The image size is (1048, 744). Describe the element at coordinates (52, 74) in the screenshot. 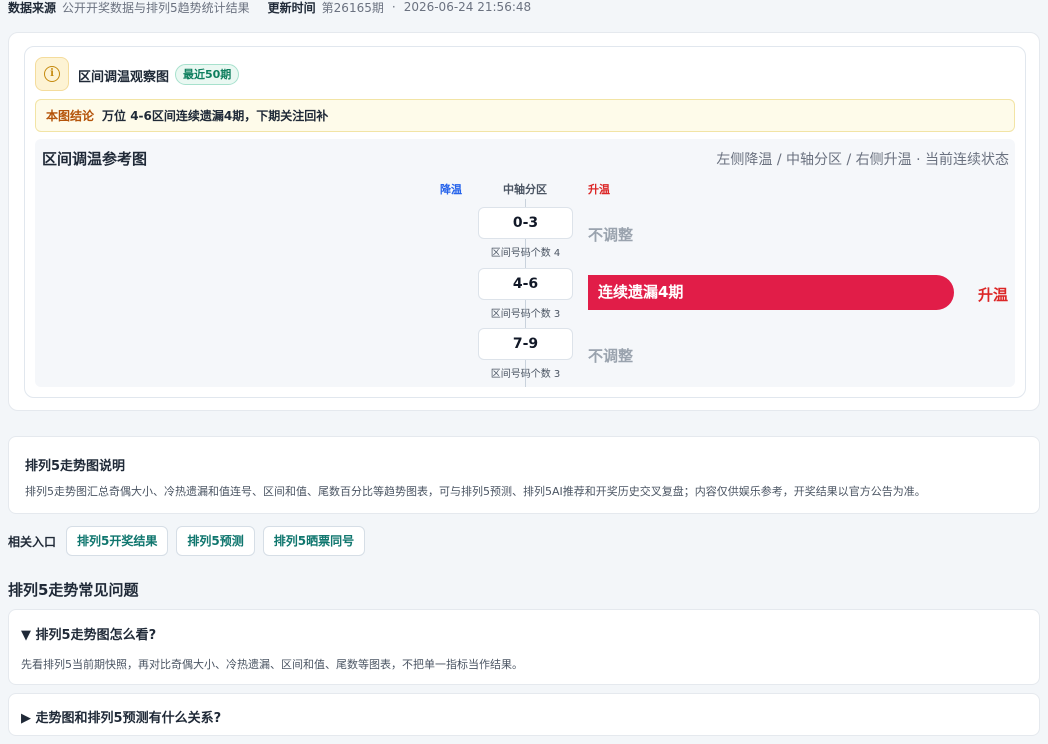

I see `info-icon: i` at that location.